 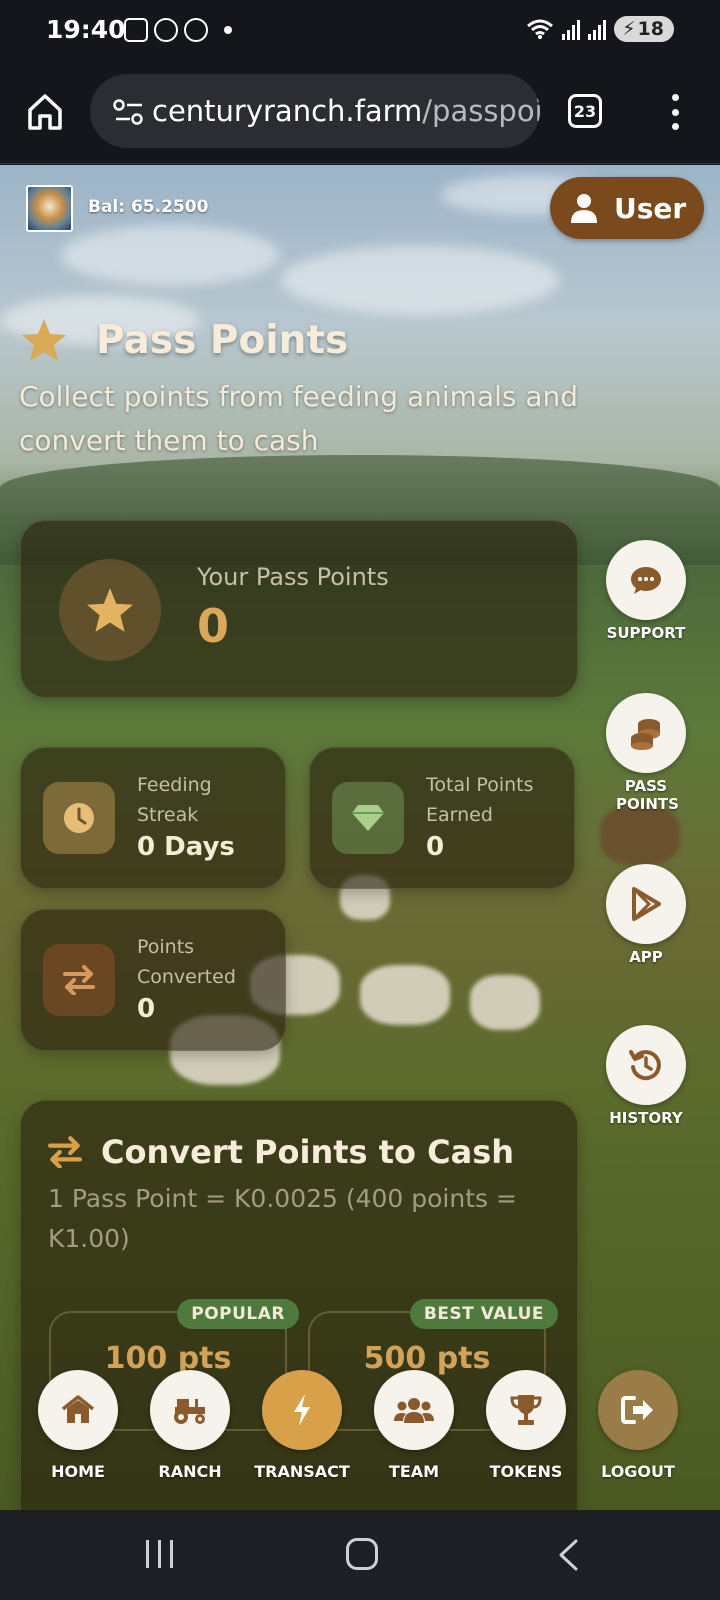 I want to click on points-converted-label: Points Converted, so click(x=186, y=962).